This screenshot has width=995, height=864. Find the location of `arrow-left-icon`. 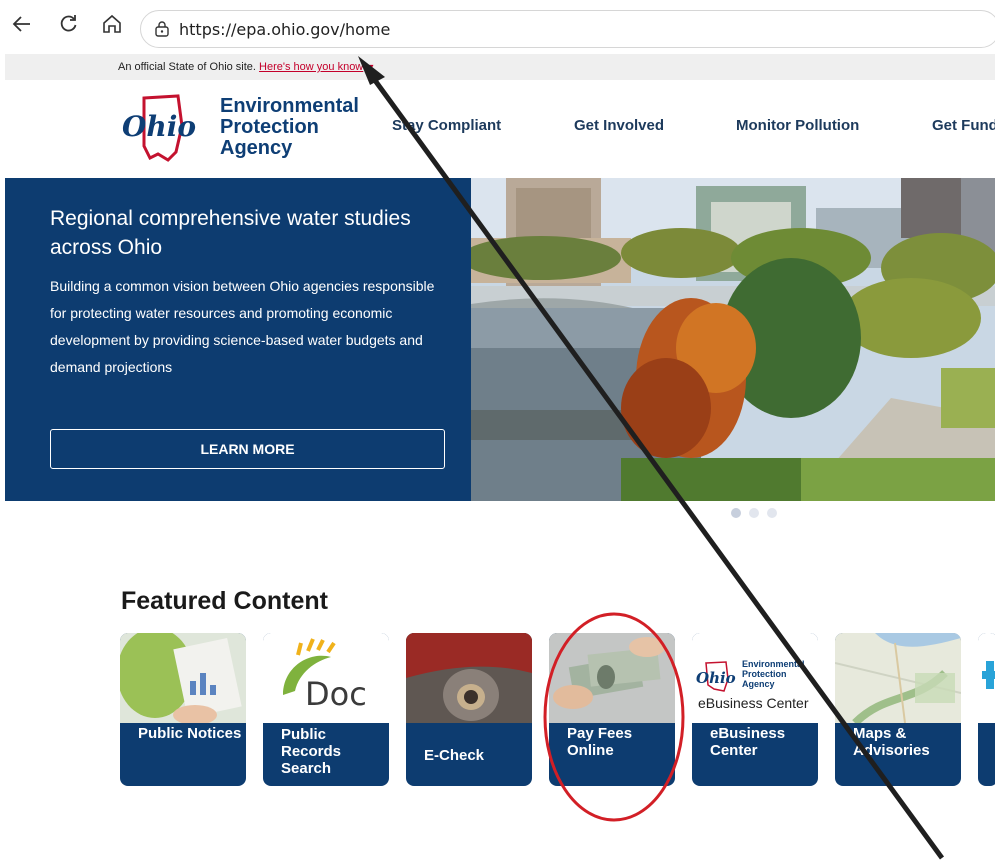

arrow-left-icon is located at coordinates (21, 24).